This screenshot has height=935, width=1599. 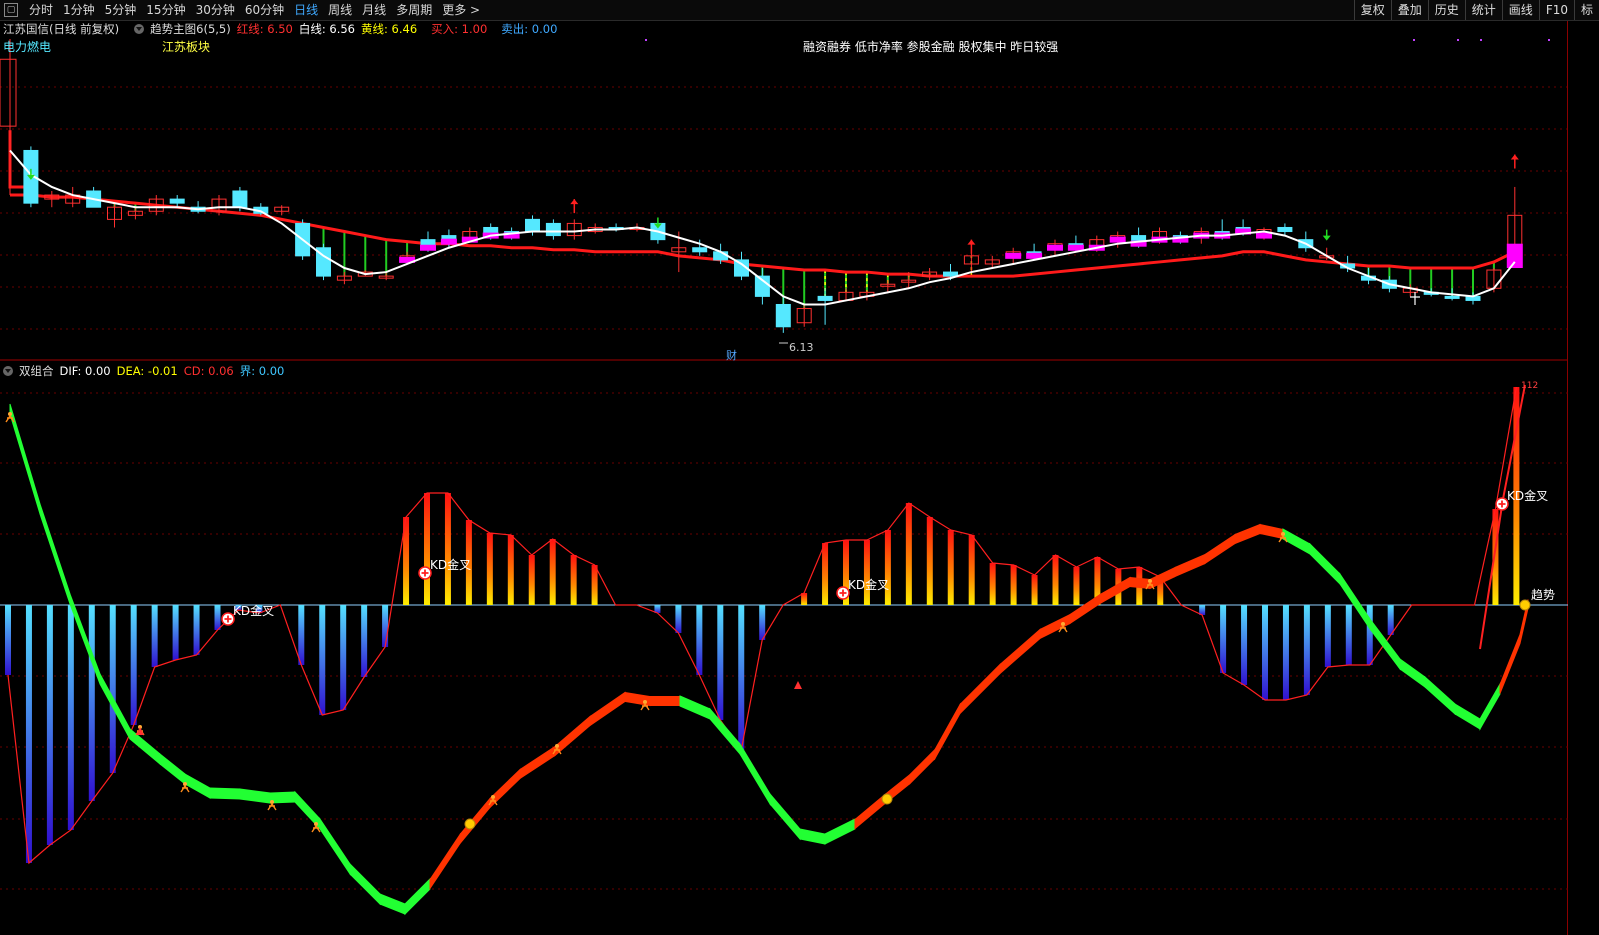 I want to click on period-tab-3: 15分钟, so click(x=165, y=10).